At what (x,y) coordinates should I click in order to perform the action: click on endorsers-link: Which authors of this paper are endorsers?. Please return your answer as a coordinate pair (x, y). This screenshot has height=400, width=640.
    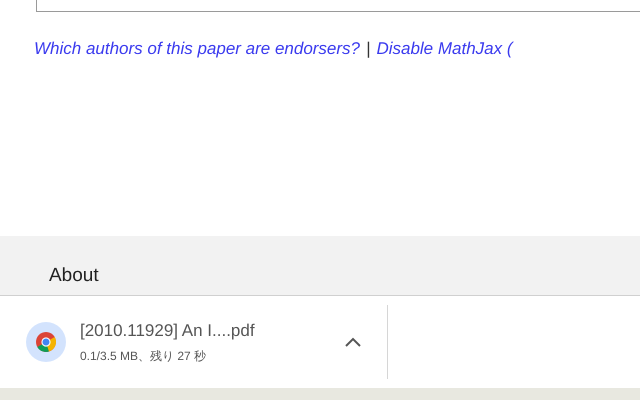
    Looking at the image, I should click on (197, 49).